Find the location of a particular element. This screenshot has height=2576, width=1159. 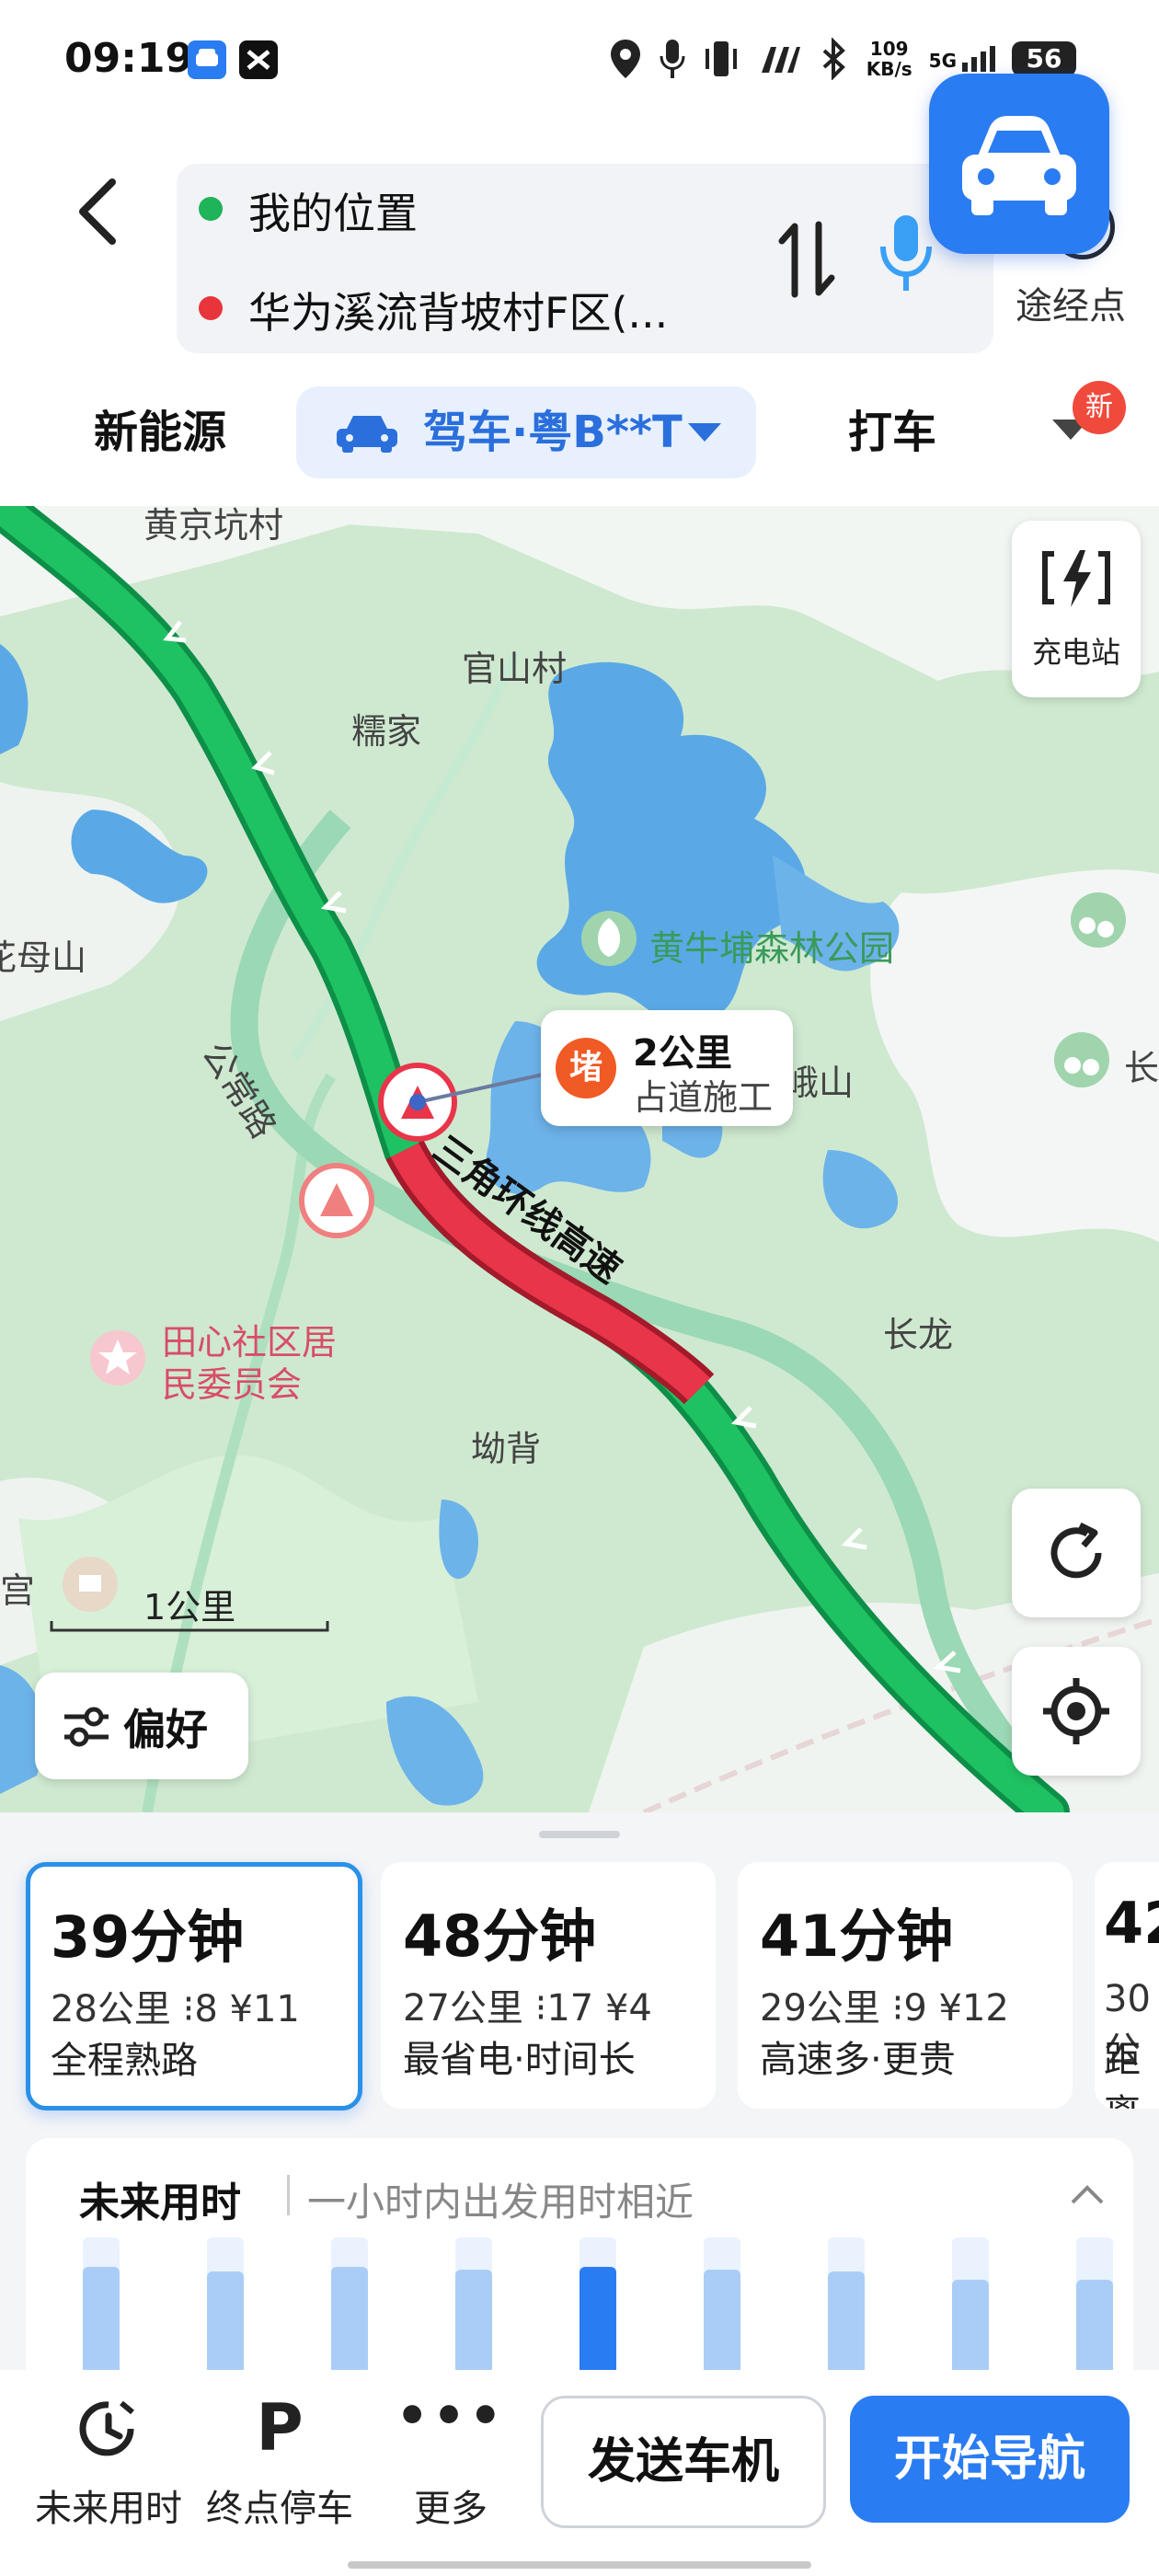

tab-drive: 驾车·粤B**T is located at coordinates (526, 432).